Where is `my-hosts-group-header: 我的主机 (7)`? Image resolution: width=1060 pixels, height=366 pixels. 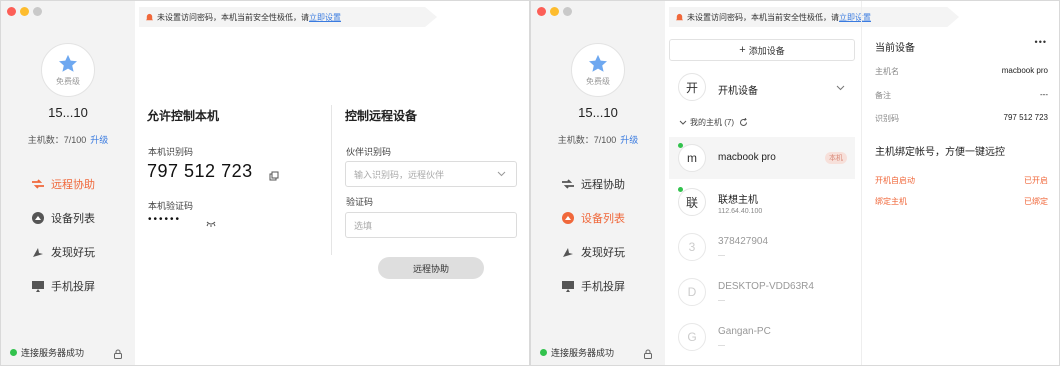 my-hosts-group-header: 我的主机 (7) is located at coordinates (713, 122).